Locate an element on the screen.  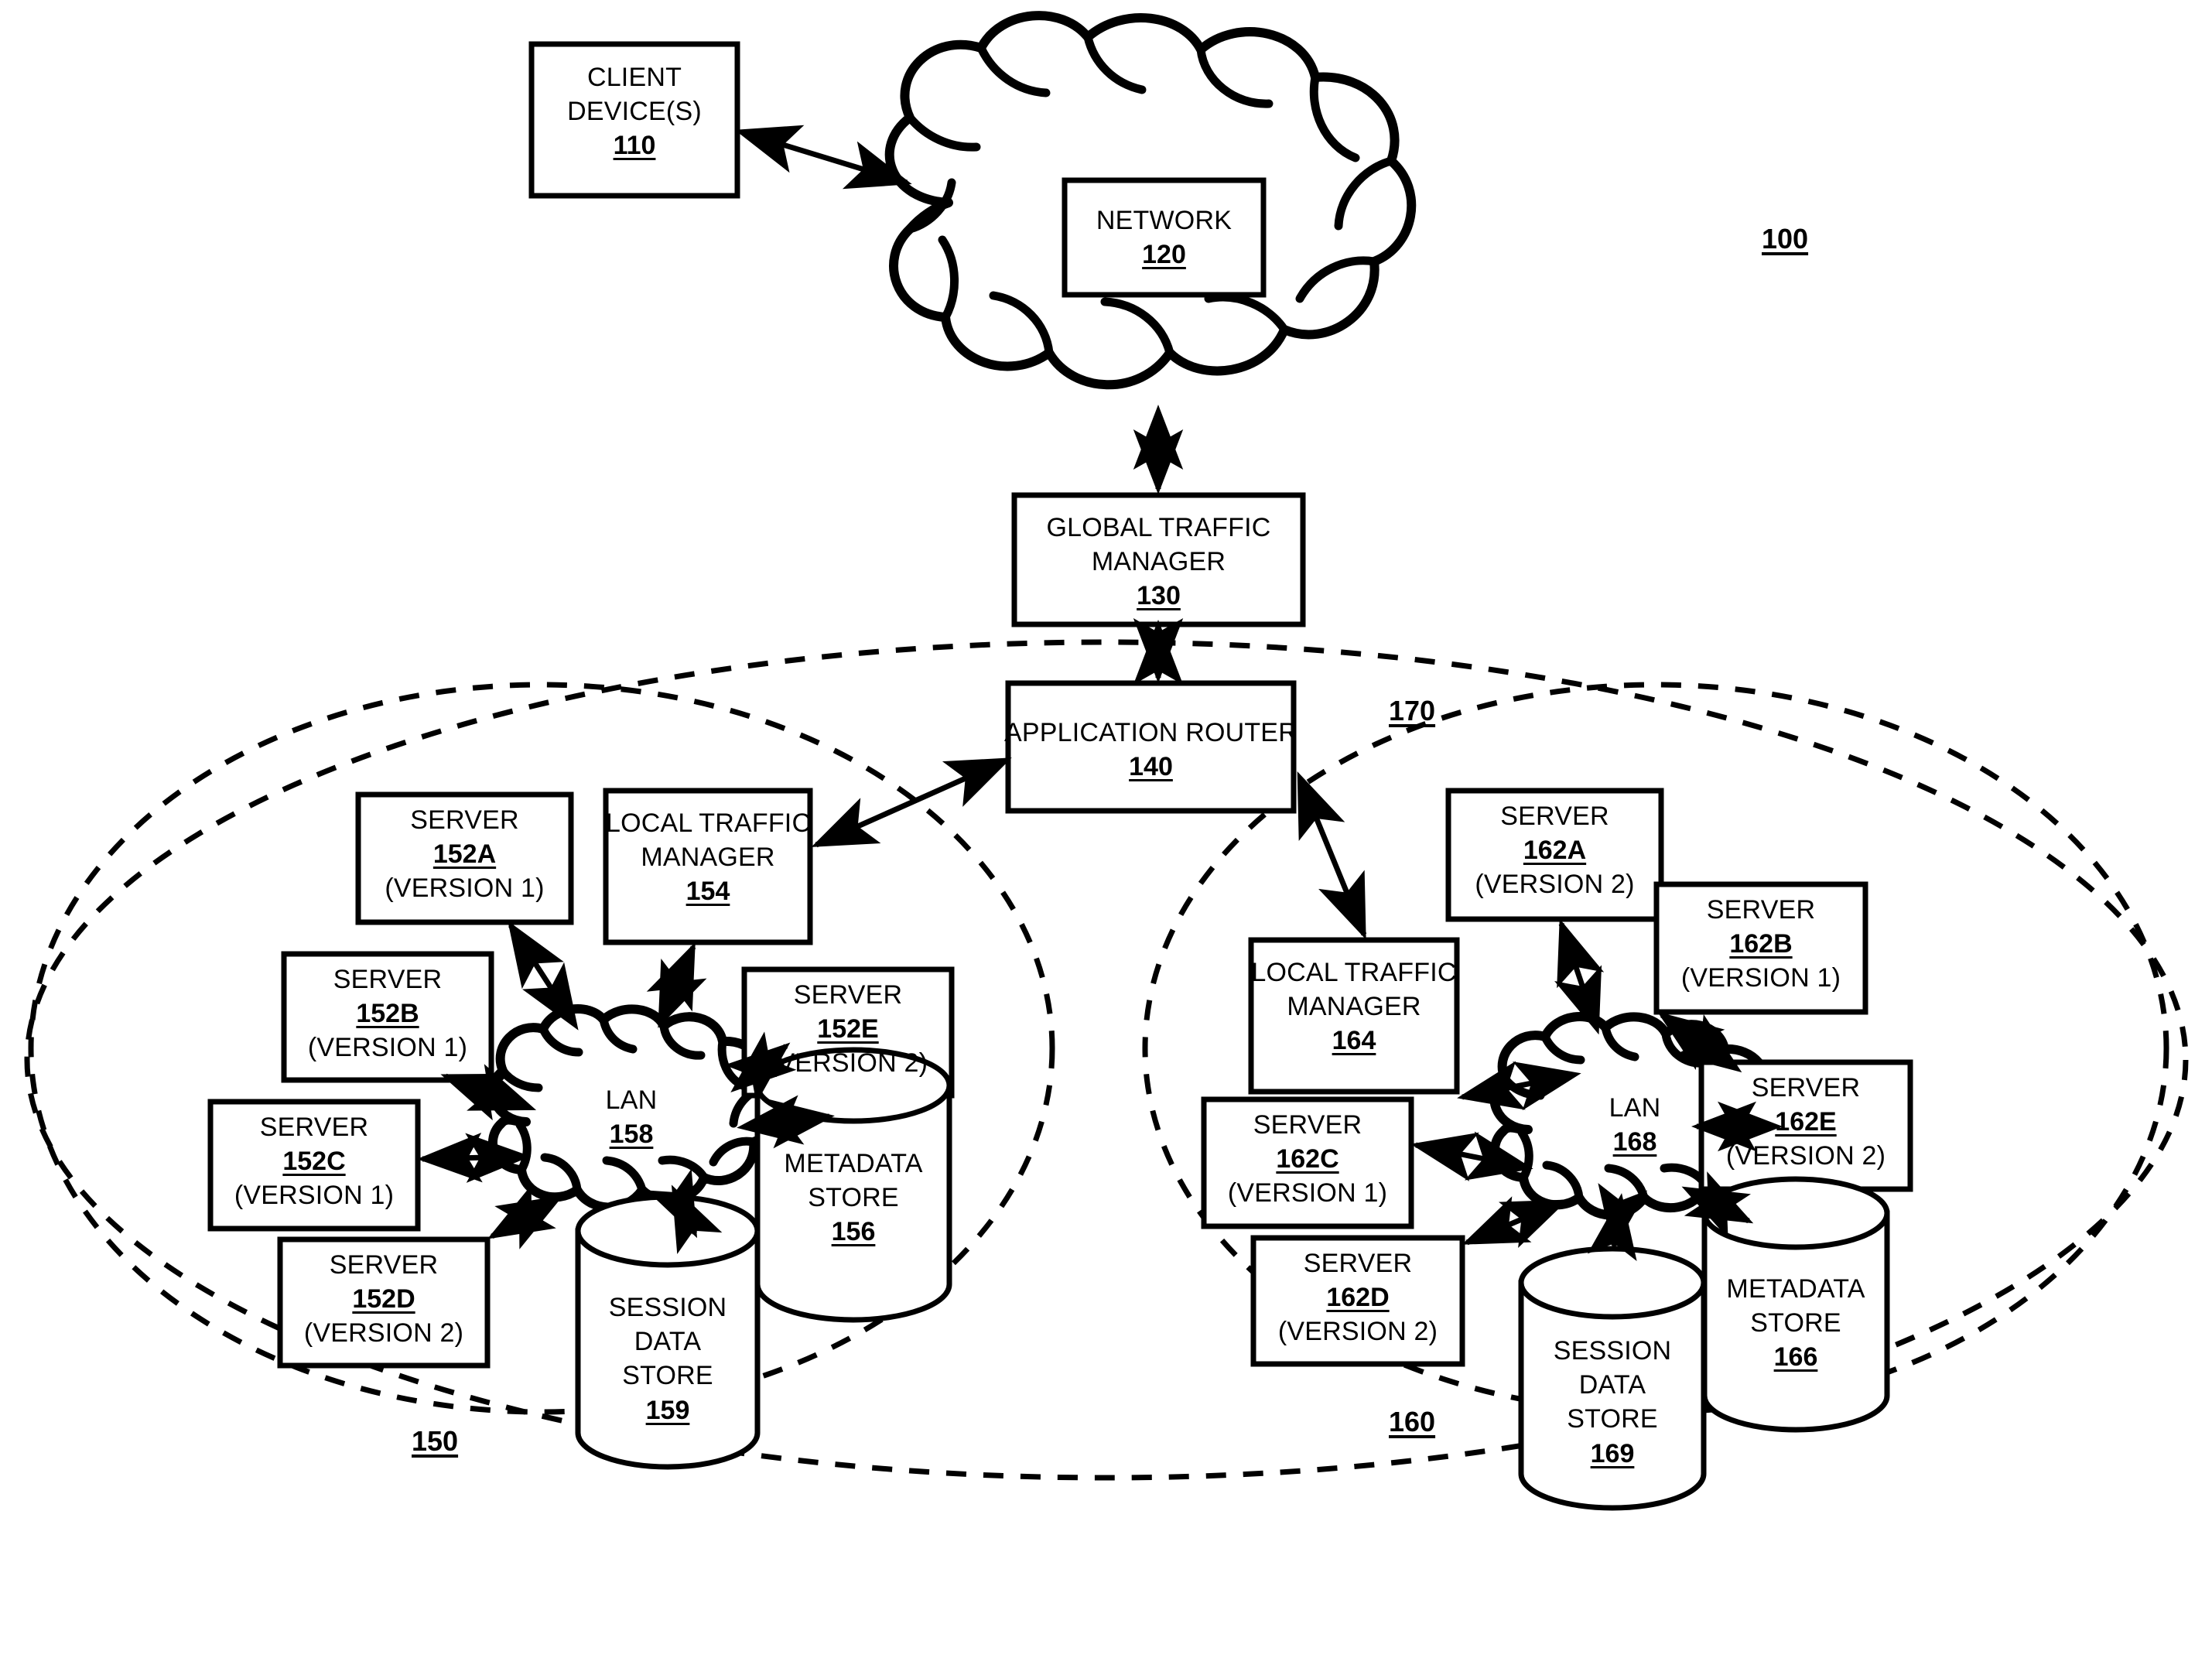
local-traffic-manager-154-box is located at coordinates (708, 866).